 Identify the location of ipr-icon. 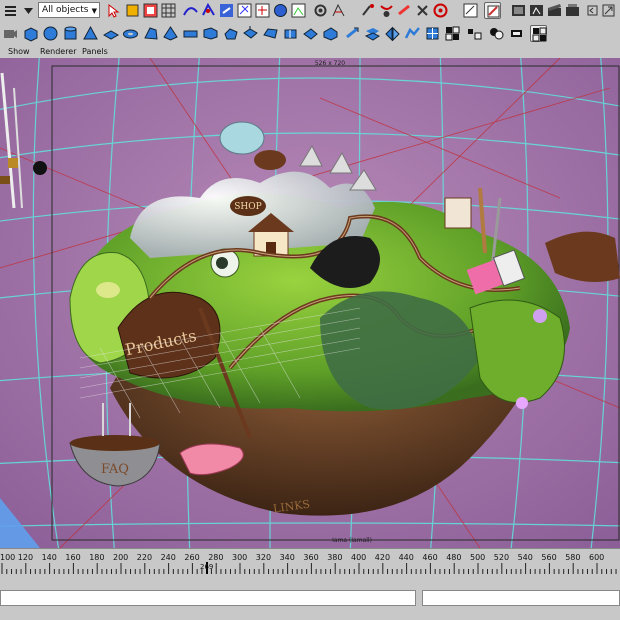
(536, 10).